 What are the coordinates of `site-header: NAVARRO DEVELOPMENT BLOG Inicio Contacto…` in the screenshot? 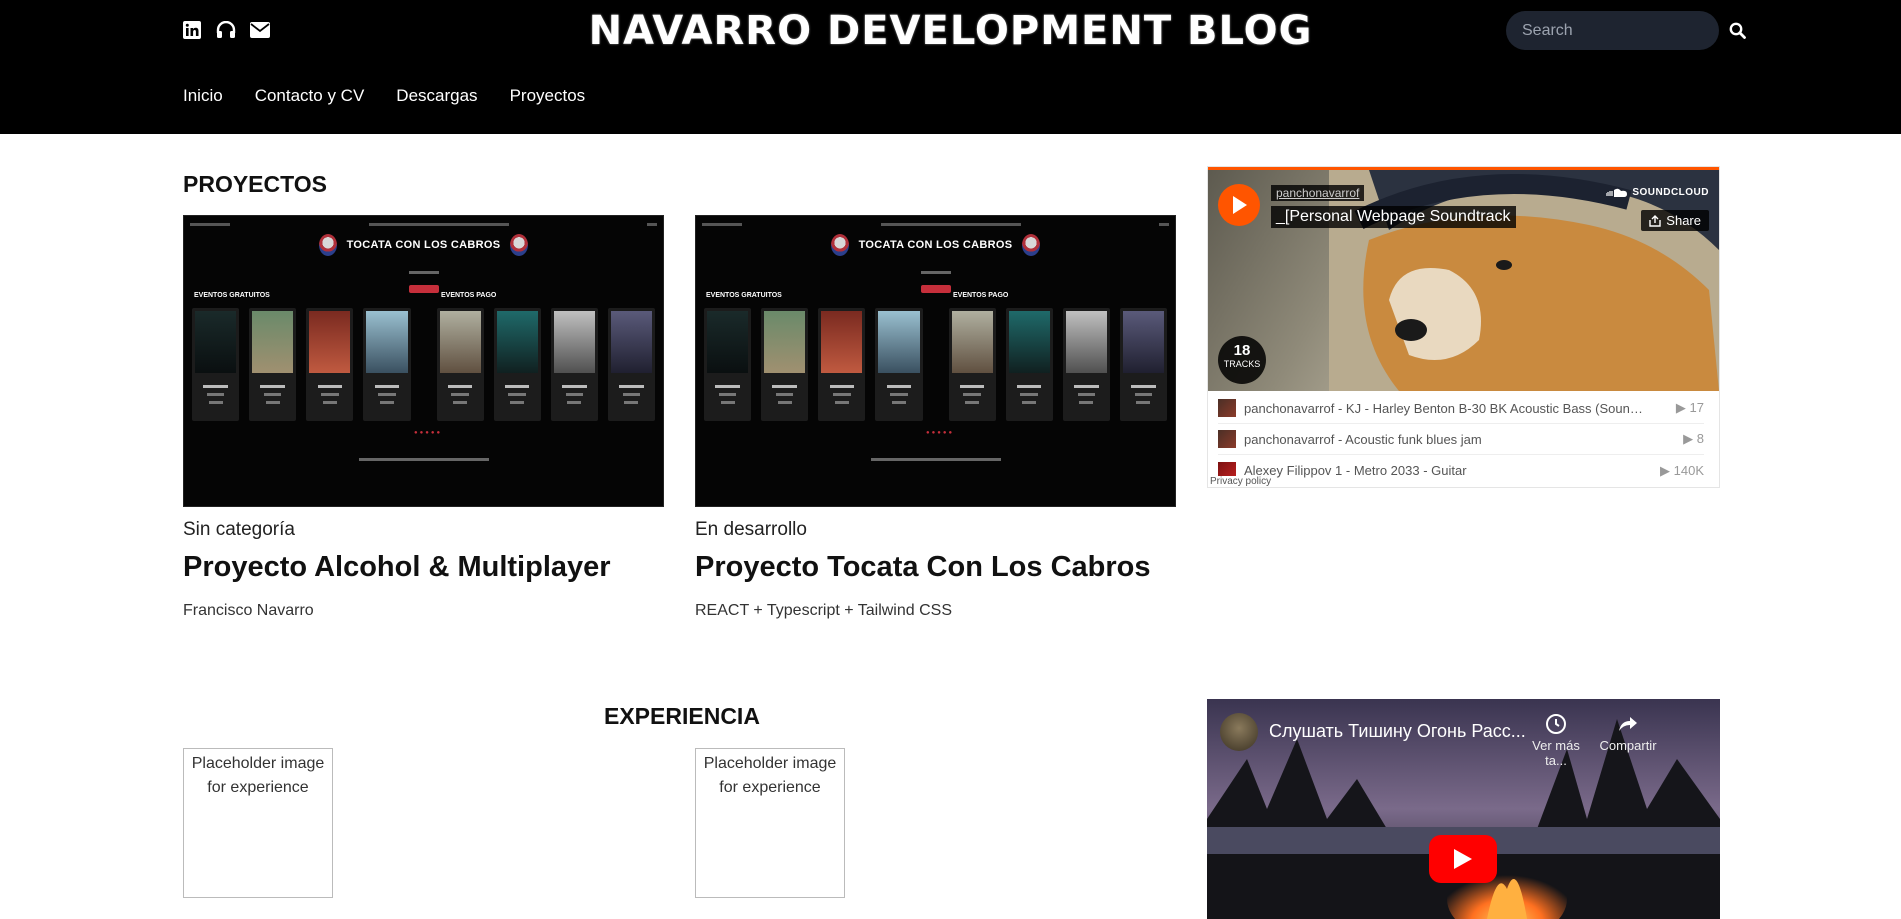 It's located at (950, 67).